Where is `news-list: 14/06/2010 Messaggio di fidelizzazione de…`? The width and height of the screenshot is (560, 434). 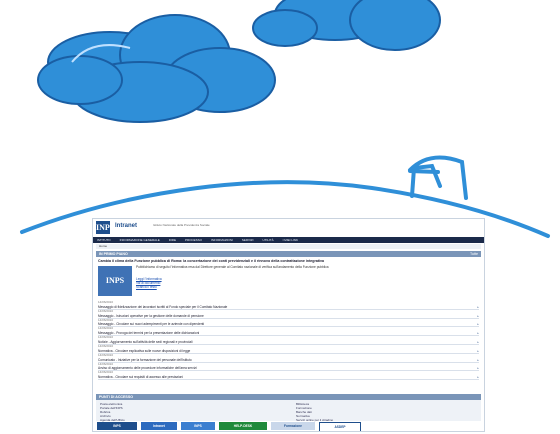
news-list: 14/06/2010 Messaggio di fidelizzazione de… is located at coordinates (288, 340).